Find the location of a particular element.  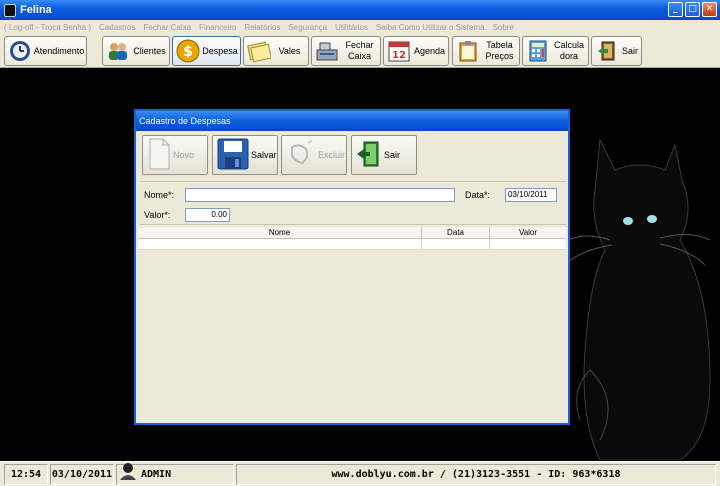

column-header-data: Data is located at coordinates (456, 232).